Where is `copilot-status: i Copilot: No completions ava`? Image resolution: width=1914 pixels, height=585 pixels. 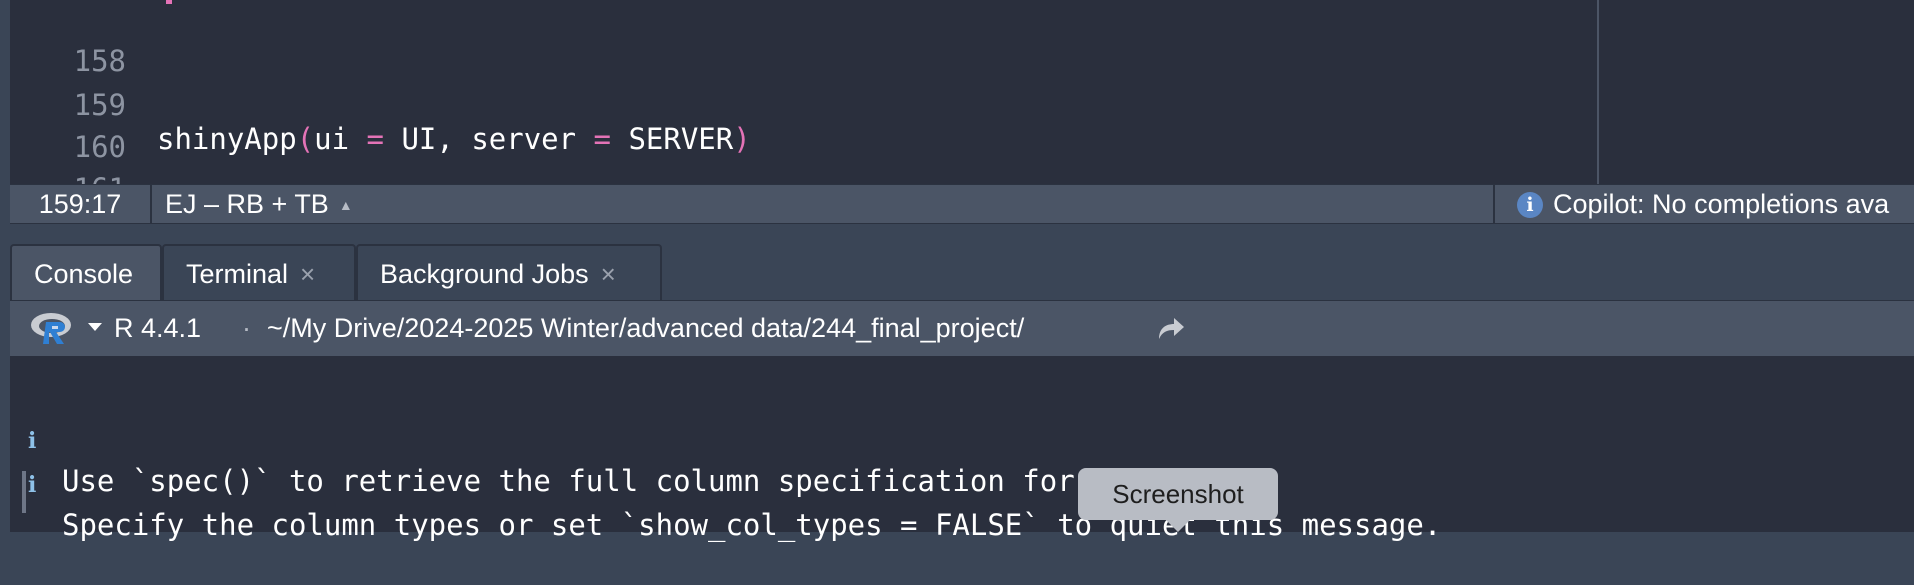
copilot-status: i Copilot: No completions ava is located at coordinates (1703, 204).